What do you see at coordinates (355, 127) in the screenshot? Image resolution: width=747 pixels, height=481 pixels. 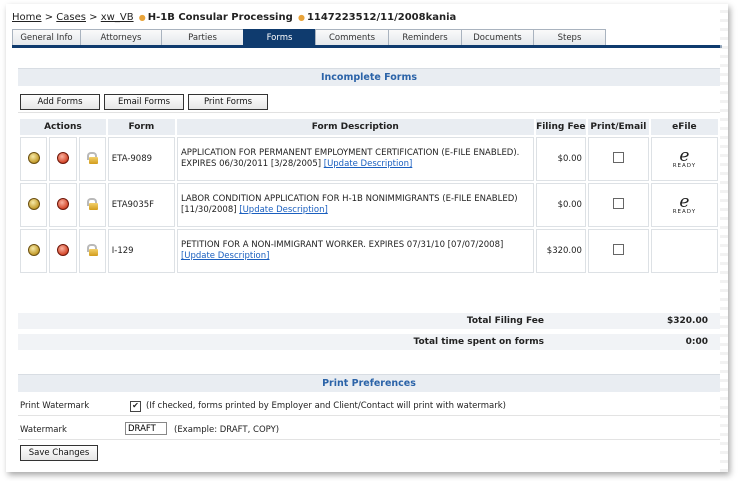 I see `col-description: Form Description` at bounding box center [355, 127].